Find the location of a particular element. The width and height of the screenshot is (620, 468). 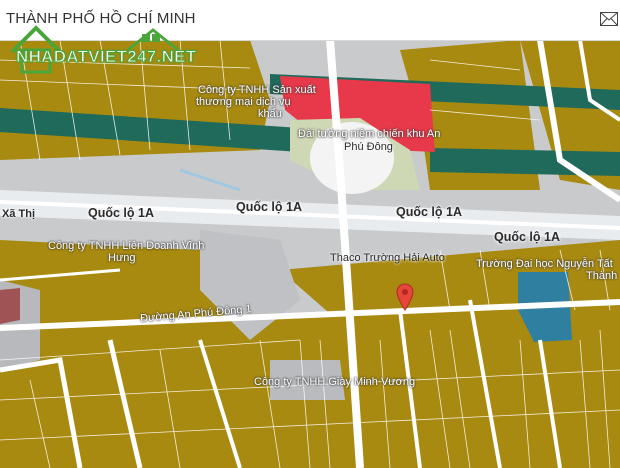

label-company-top-2: thương mại dịch vụ is located at coordinates (243, 102).